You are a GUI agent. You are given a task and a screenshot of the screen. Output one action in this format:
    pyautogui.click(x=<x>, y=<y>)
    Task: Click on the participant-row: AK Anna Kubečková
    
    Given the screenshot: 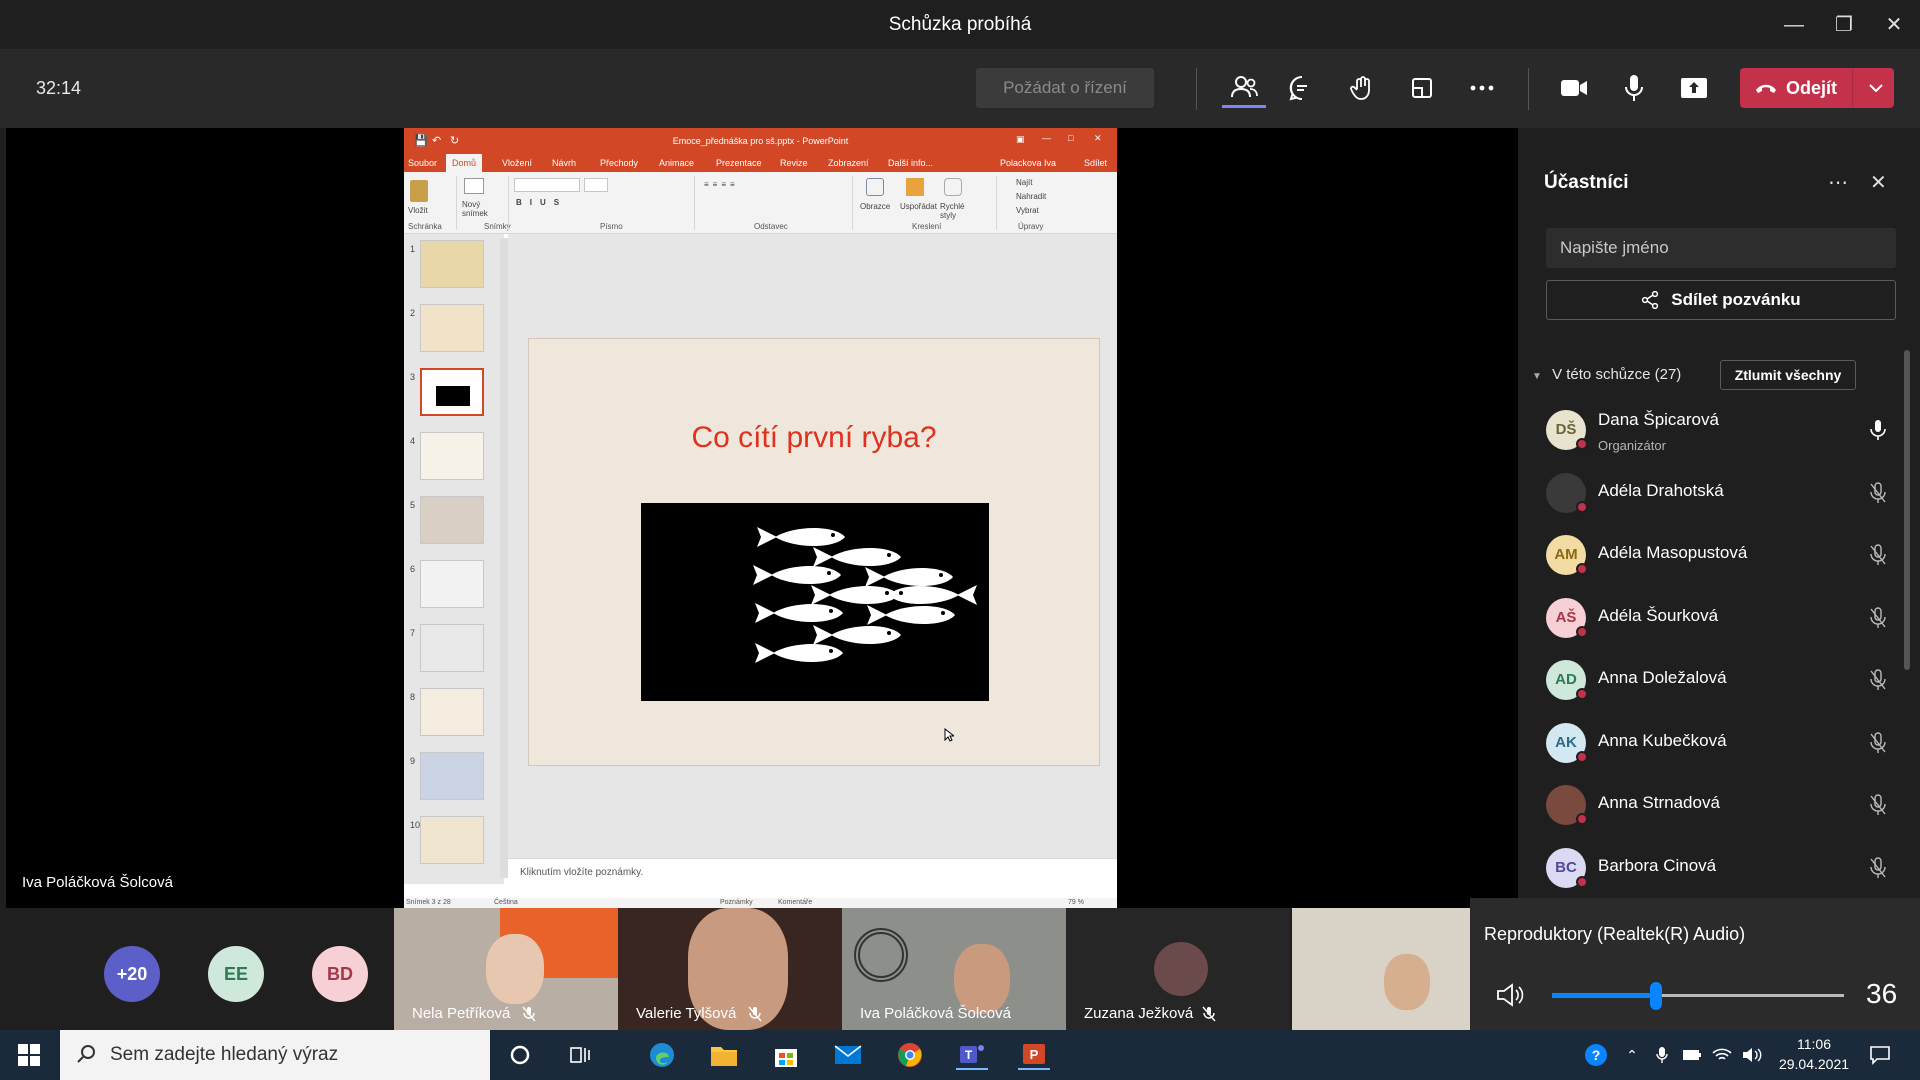 What is the action you would take?
    pyautogui.click(x=1727, y=743)
    